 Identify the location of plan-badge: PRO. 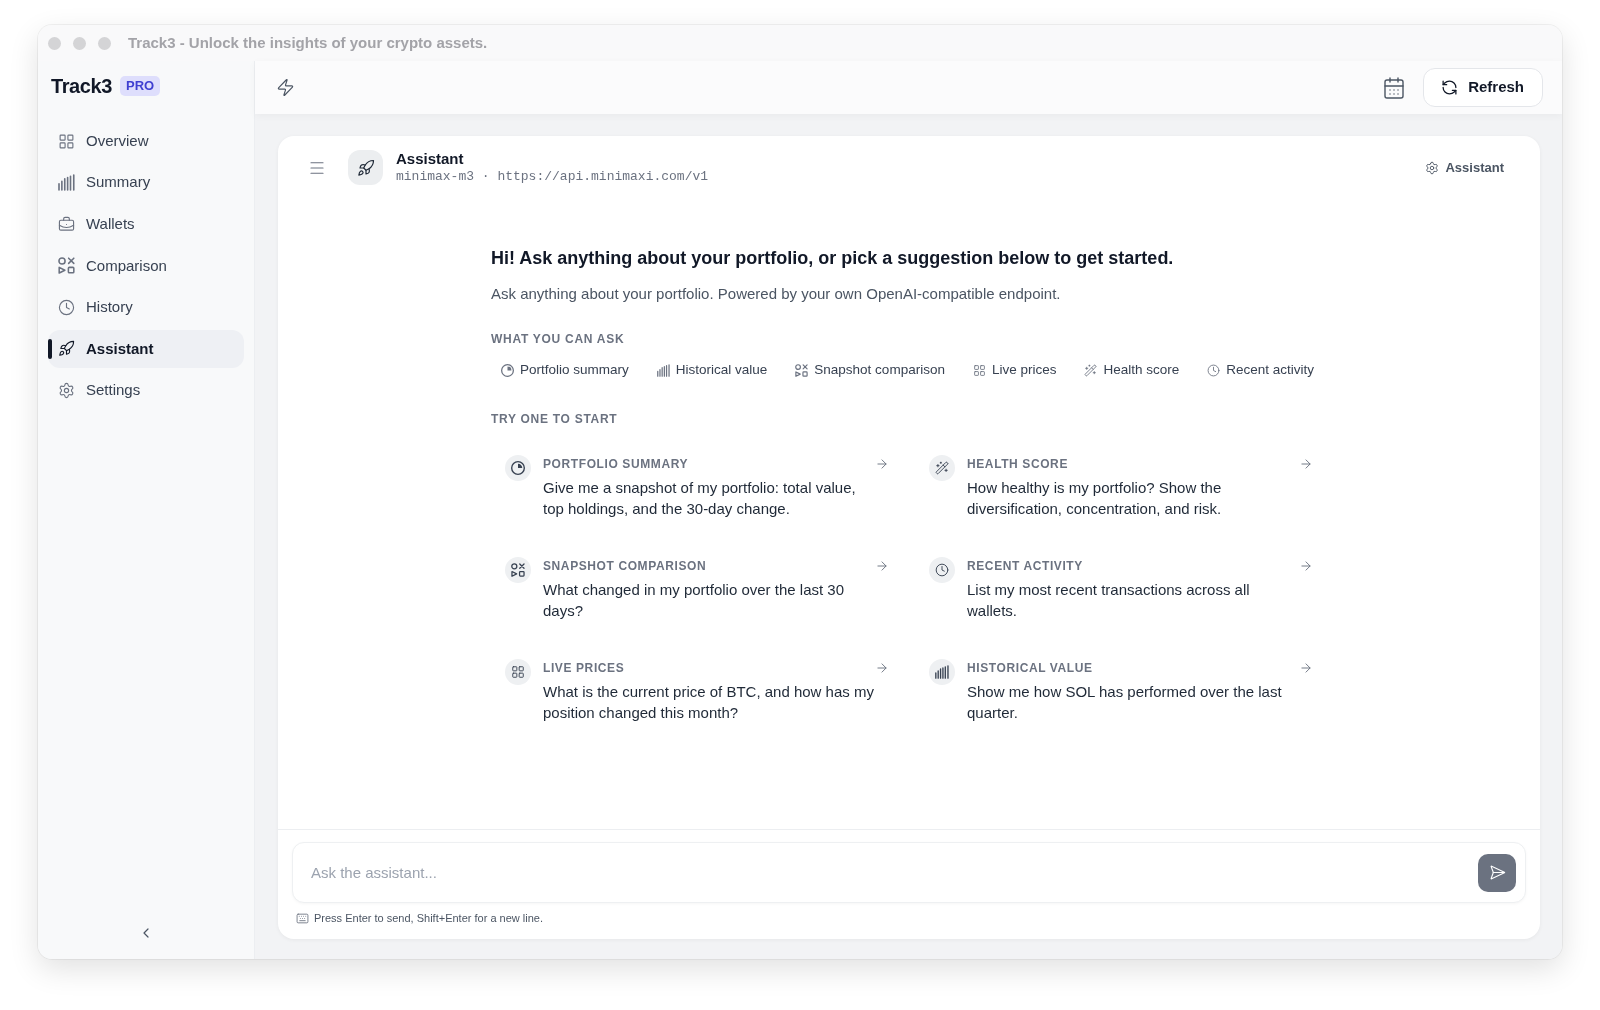
(140, 86).